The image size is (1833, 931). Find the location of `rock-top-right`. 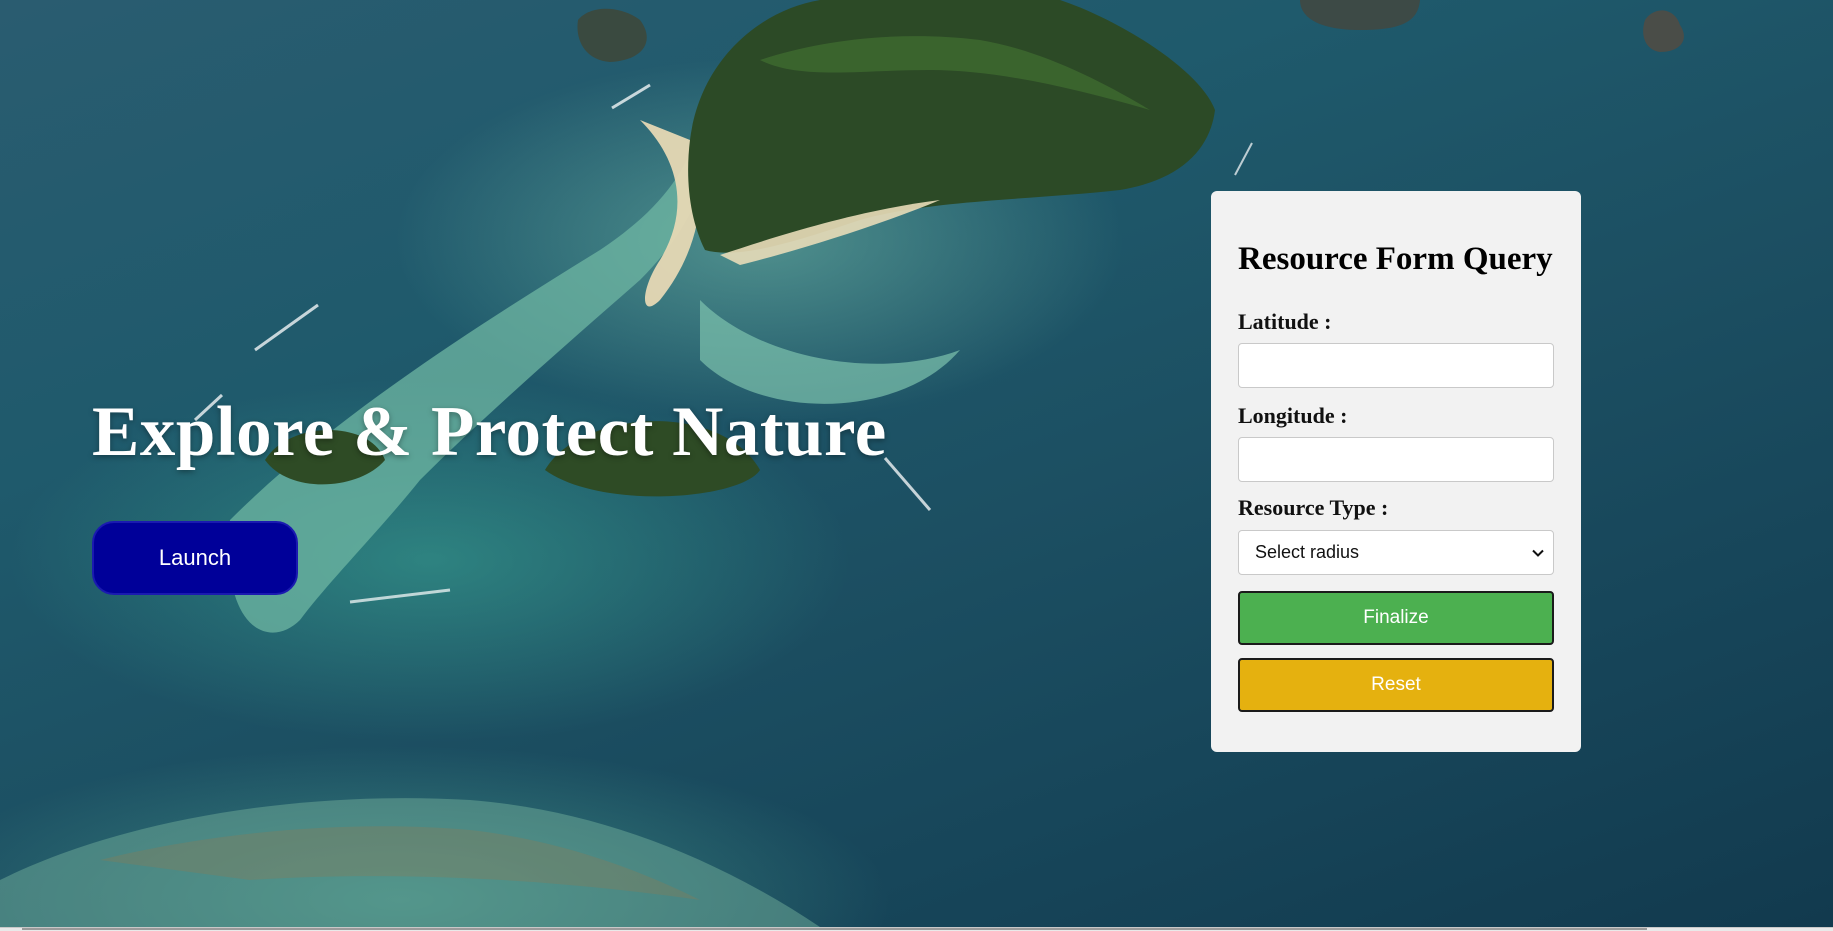

rock-top-right is located at coordinates (1663, 31).